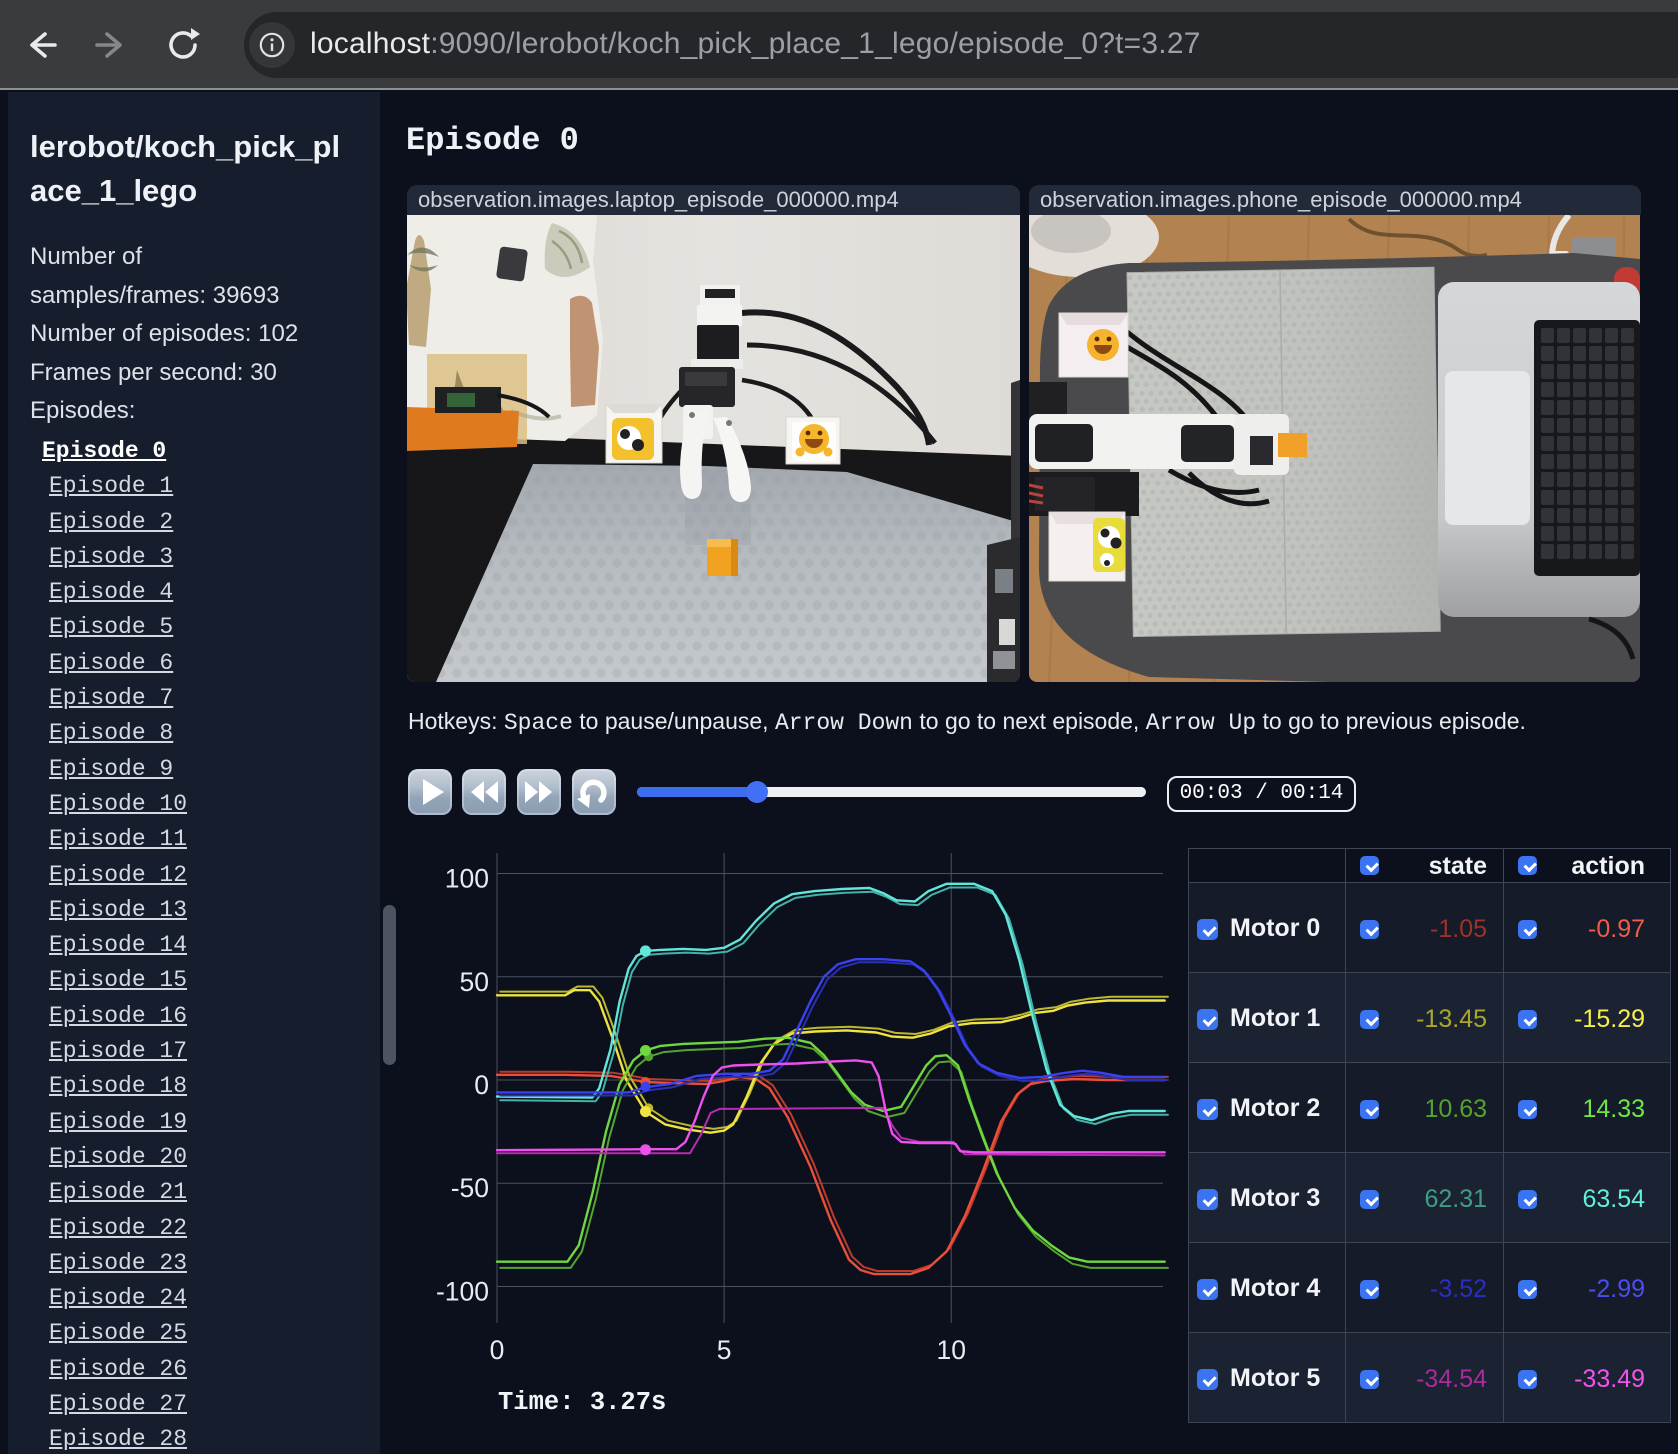 Image resolution: width=1678 pixels, height=1454 pixels. What do you see at coordinates (950, 1350) in the screenshot?
I see `svg-text: 10` at bounding box center [950, 1350].